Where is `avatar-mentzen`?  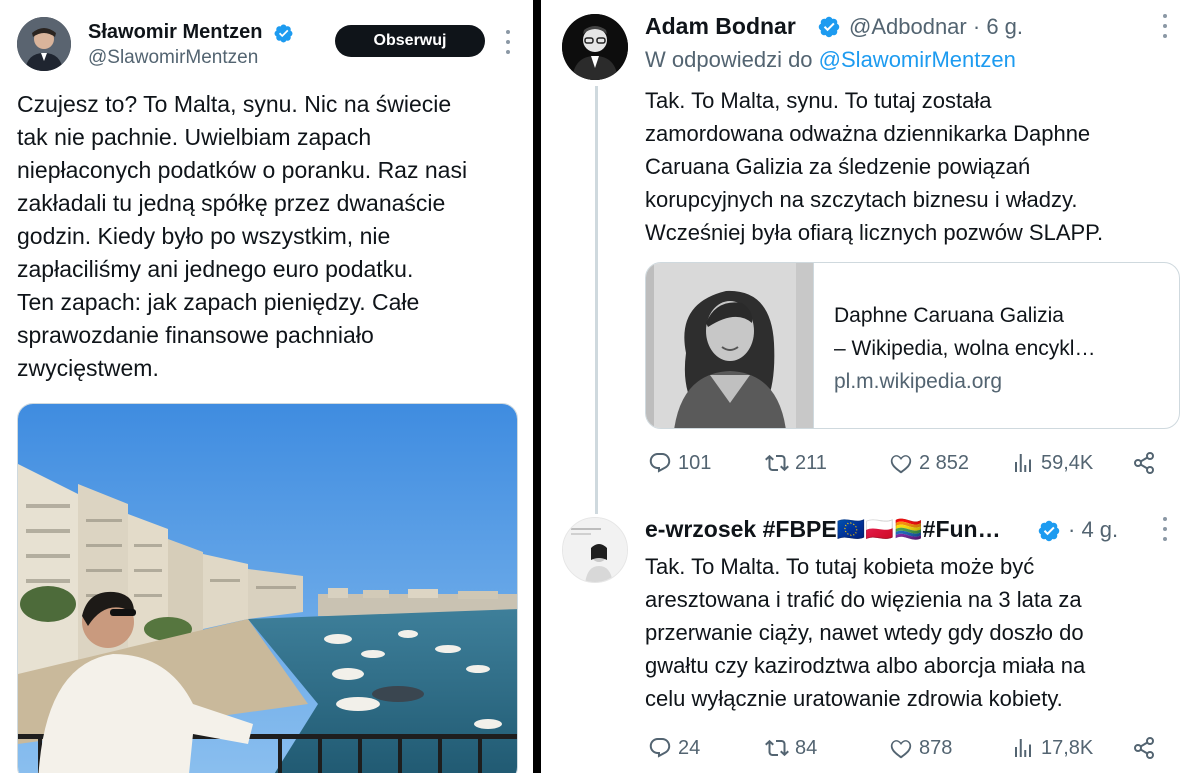
avatar-mentzen is located at coordinates (44, 44).